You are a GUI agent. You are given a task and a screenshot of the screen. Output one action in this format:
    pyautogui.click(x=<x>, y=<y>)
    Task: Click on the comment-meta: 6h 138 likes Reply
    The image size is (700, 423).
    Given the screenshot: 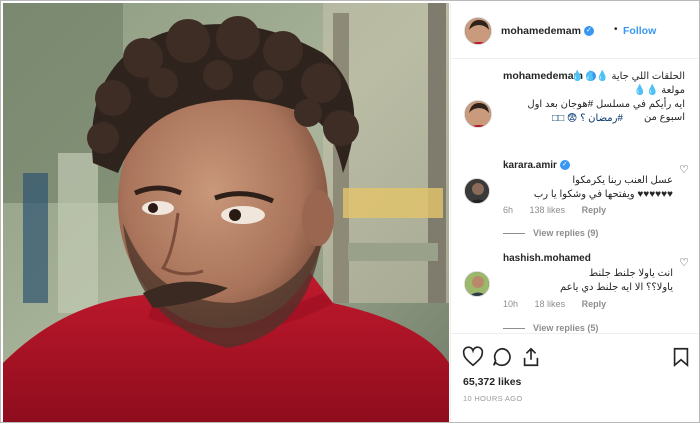 What is the action you would take?
    pyautogui.click(x=561, y=210)
    